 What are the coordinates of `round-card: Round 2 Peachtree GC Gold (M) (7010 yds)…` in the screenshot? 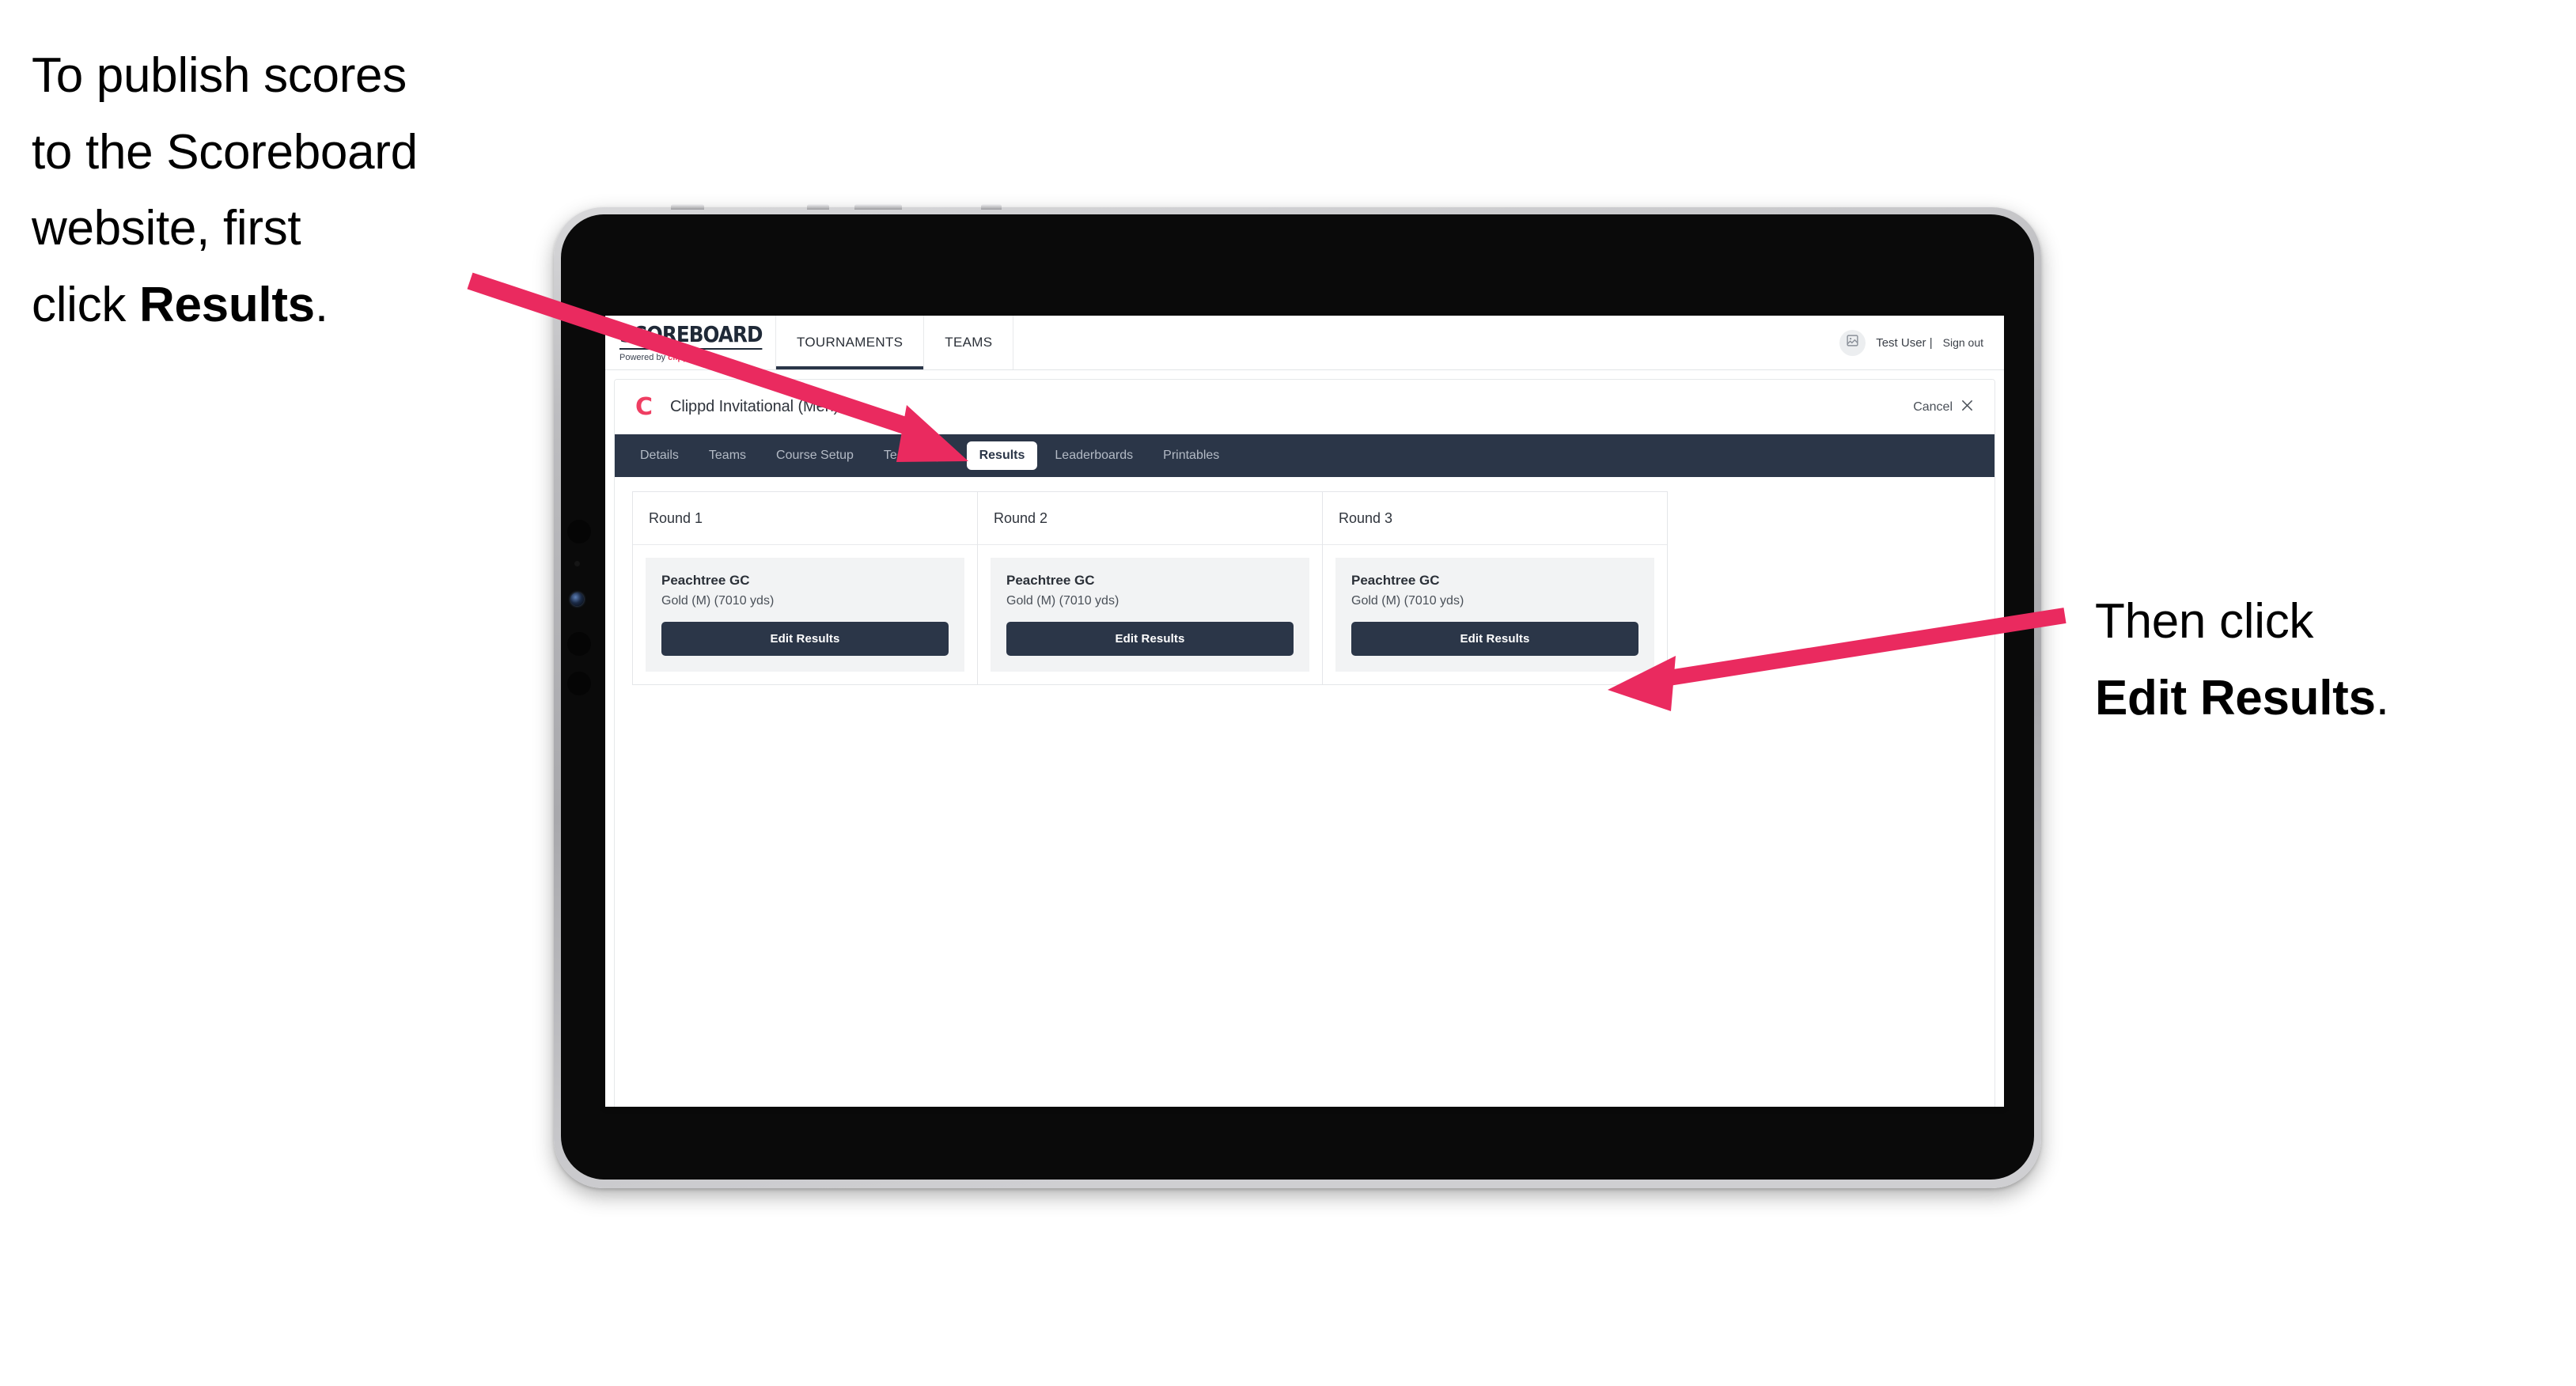 It's located at (1150, 588).